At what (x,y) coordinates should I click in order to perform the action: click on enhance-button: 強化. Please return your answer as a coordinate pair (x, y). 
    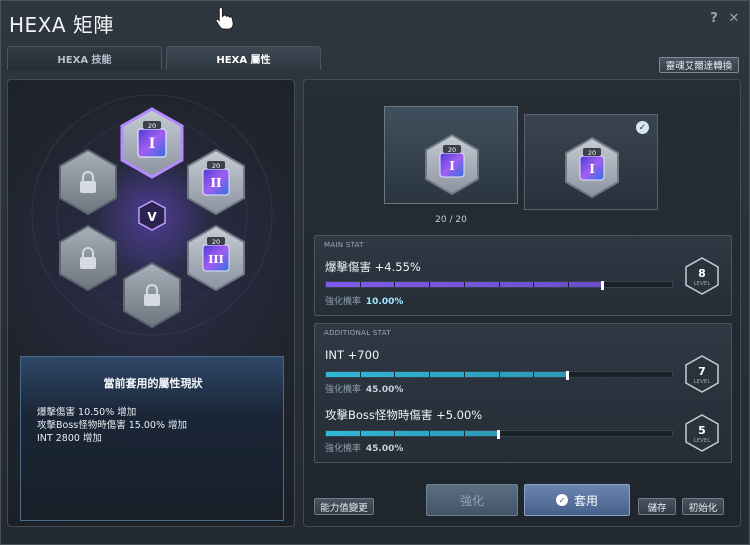
    Looking at the image, I should click on (472, 500).